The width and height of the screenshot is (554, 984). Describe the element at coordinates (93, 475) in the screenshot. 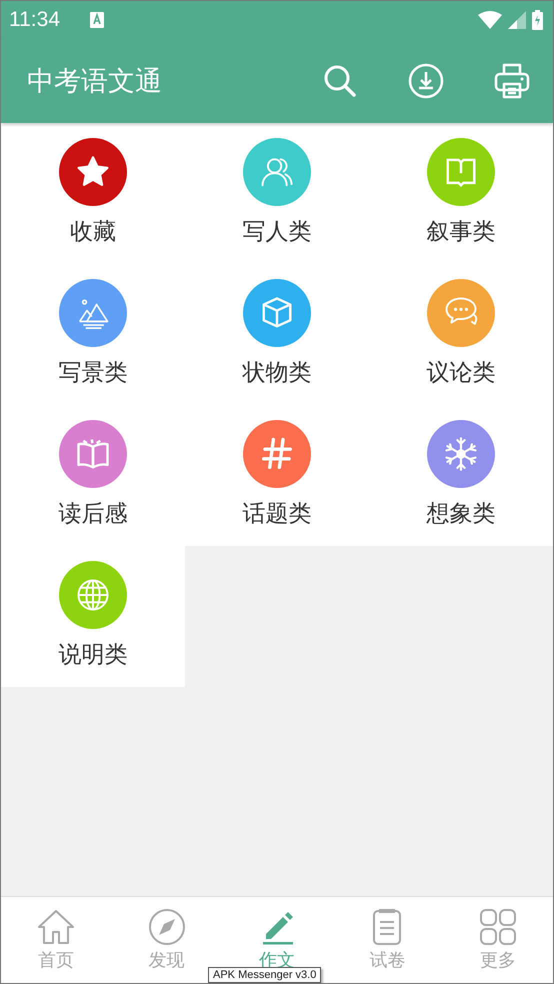

I see `category-tile: 读后感` at that location.